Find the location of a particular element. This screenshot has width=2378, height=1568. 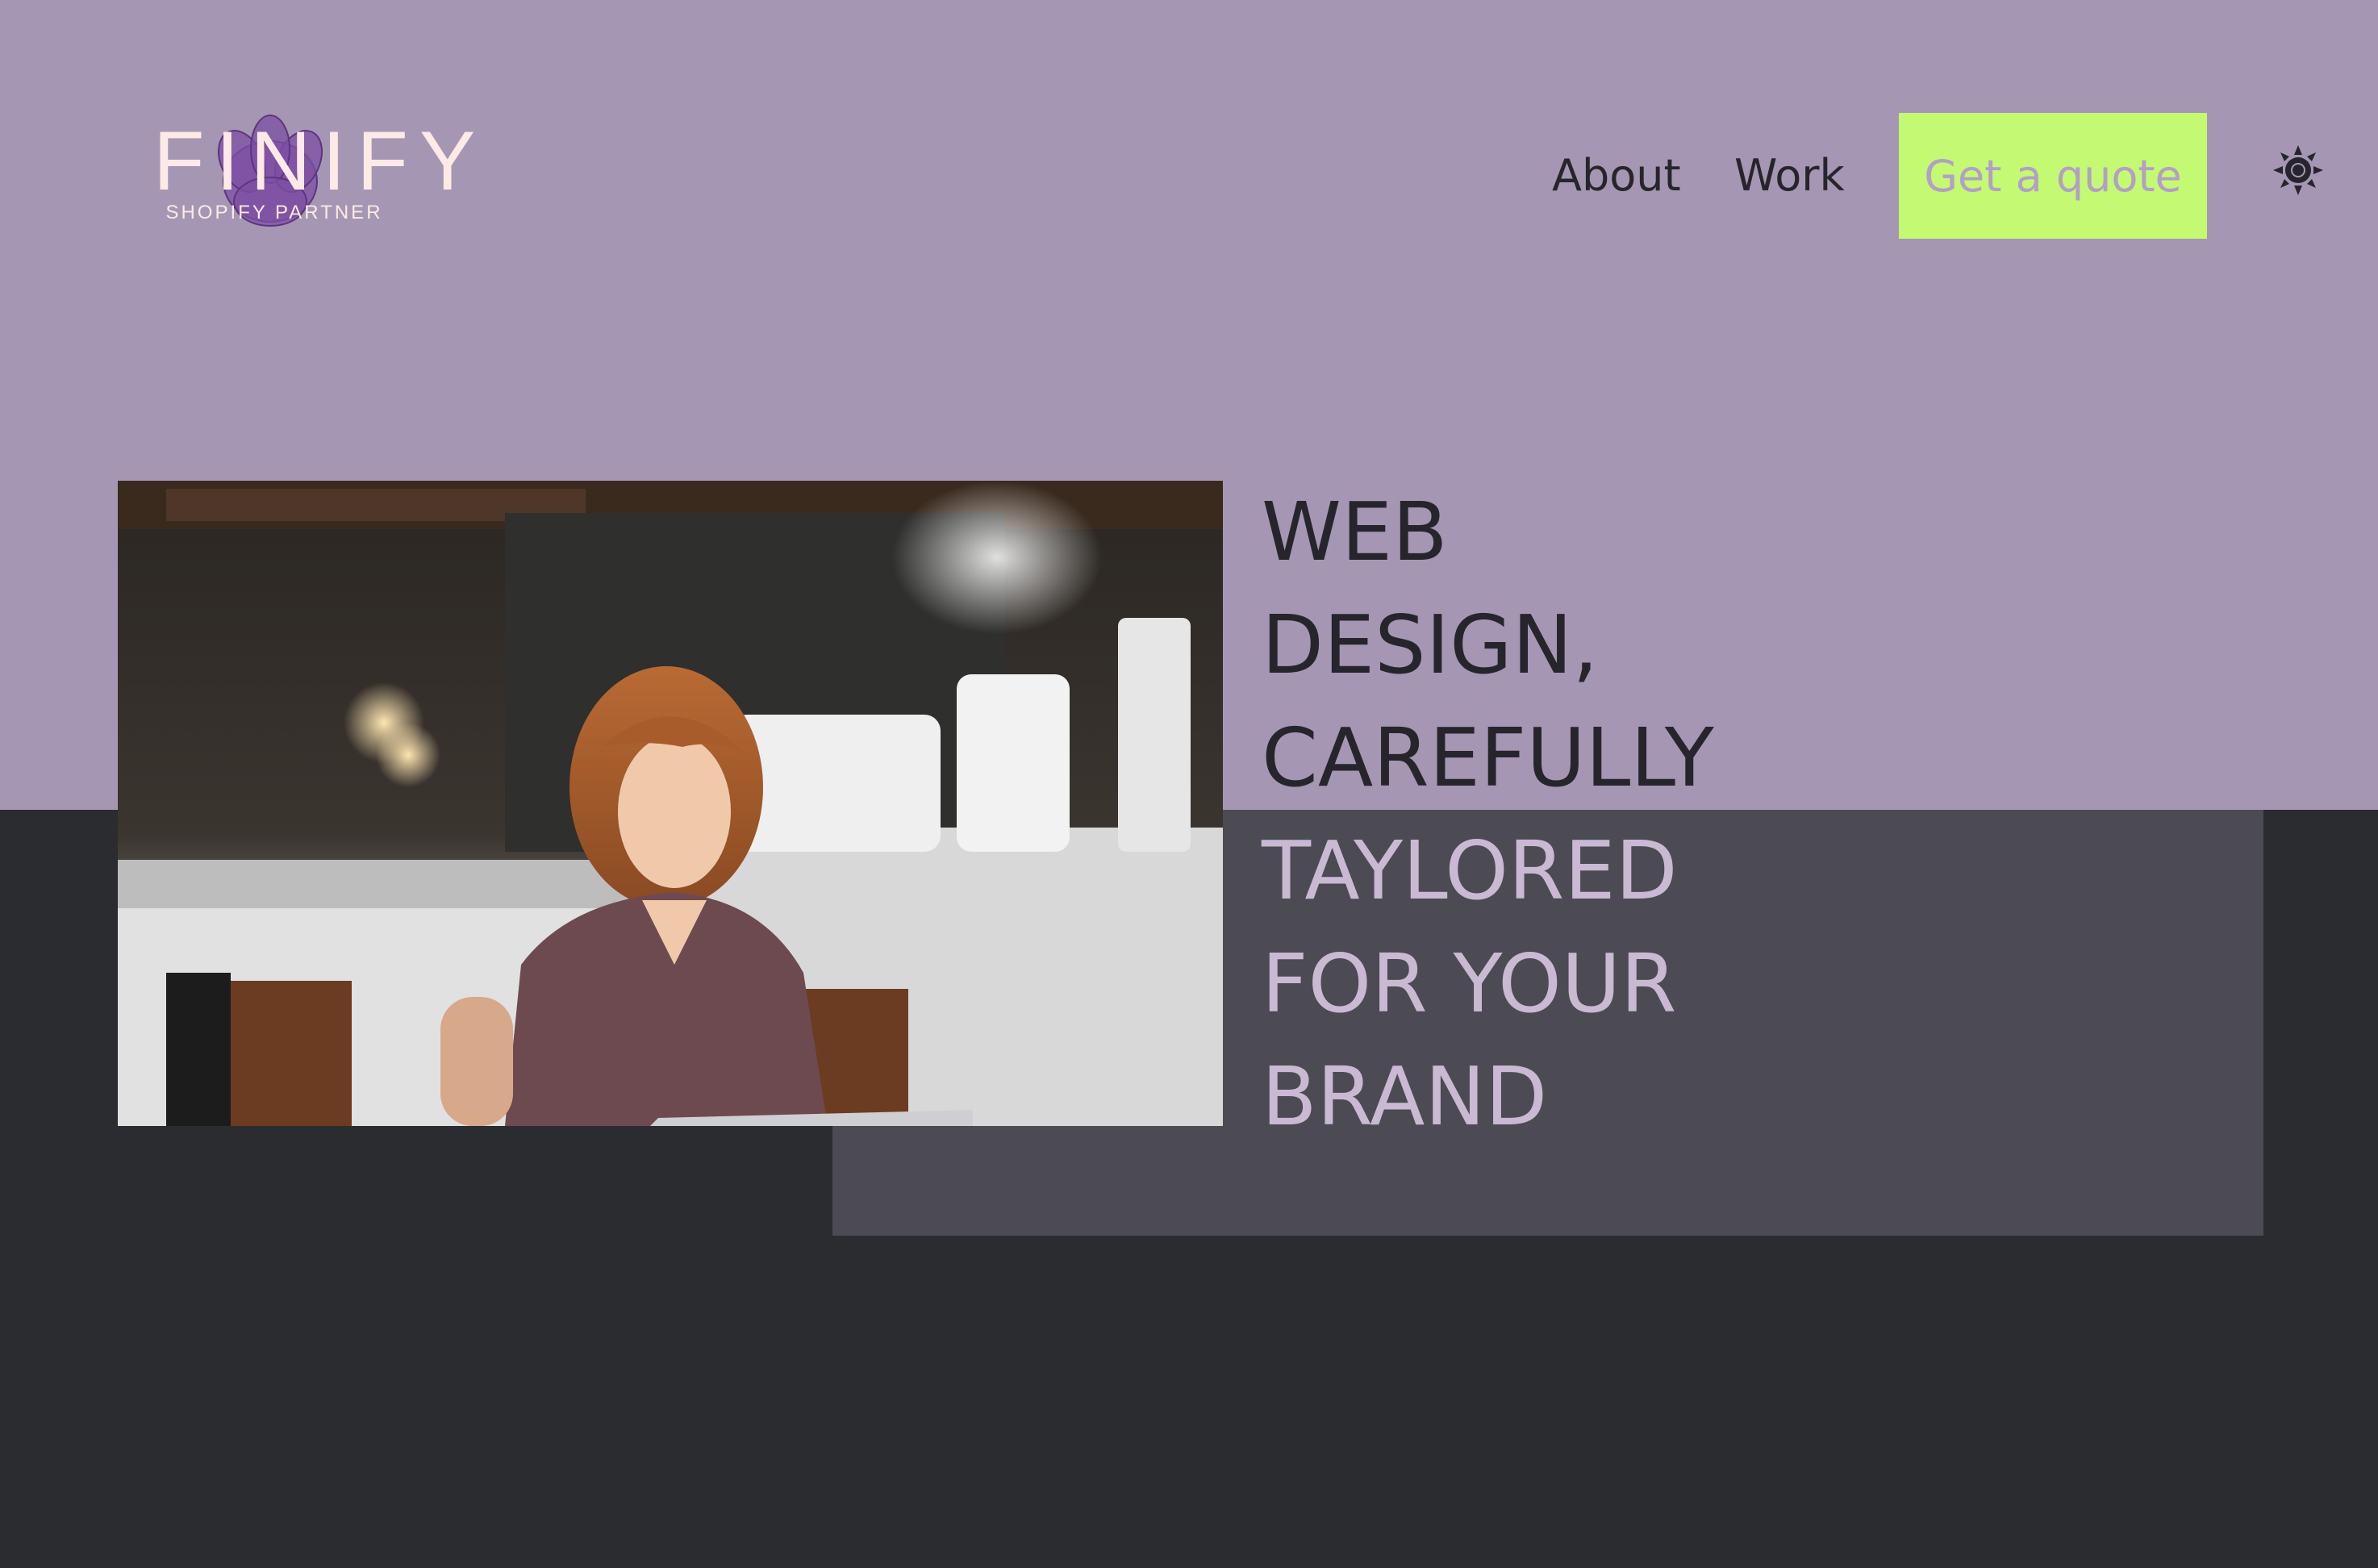

brand-logo: FINIFY SHOPIFY PARTNER is located at coordinates (320, 170).